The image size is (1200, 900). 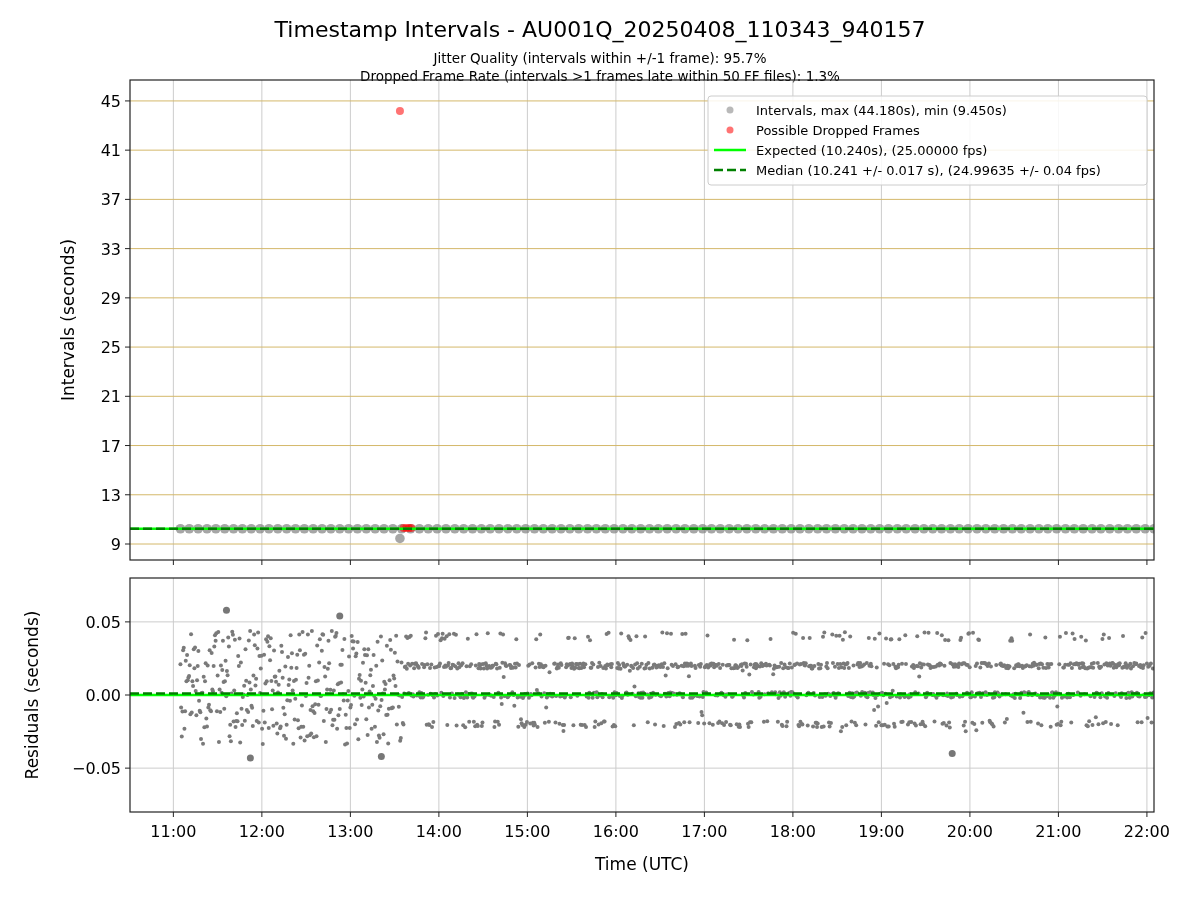 What do you see at coordinates (969, 831) in the screenshot?
I see `x-tick-label: 20:00` at bounding box center [969, 831].